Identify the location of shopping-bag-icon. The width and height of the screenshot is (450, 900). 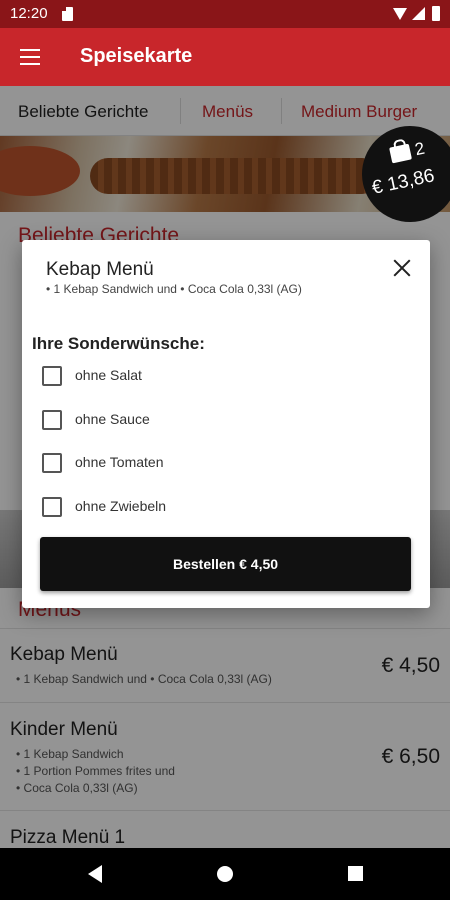
(400, 153).